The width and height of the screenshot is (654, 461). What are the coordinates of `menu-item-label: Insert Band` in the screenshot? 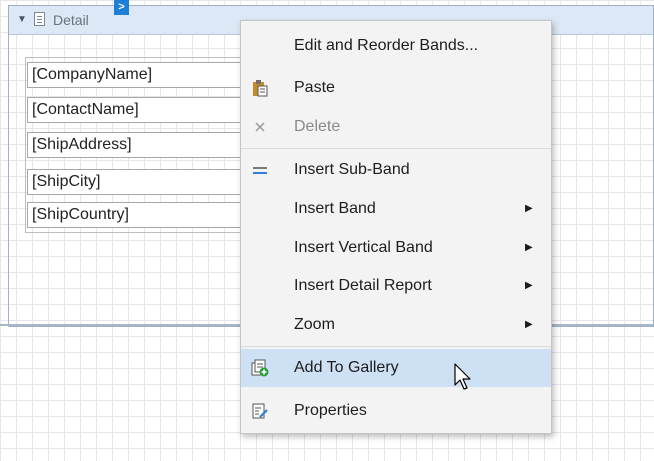 It's located at (335, 208).